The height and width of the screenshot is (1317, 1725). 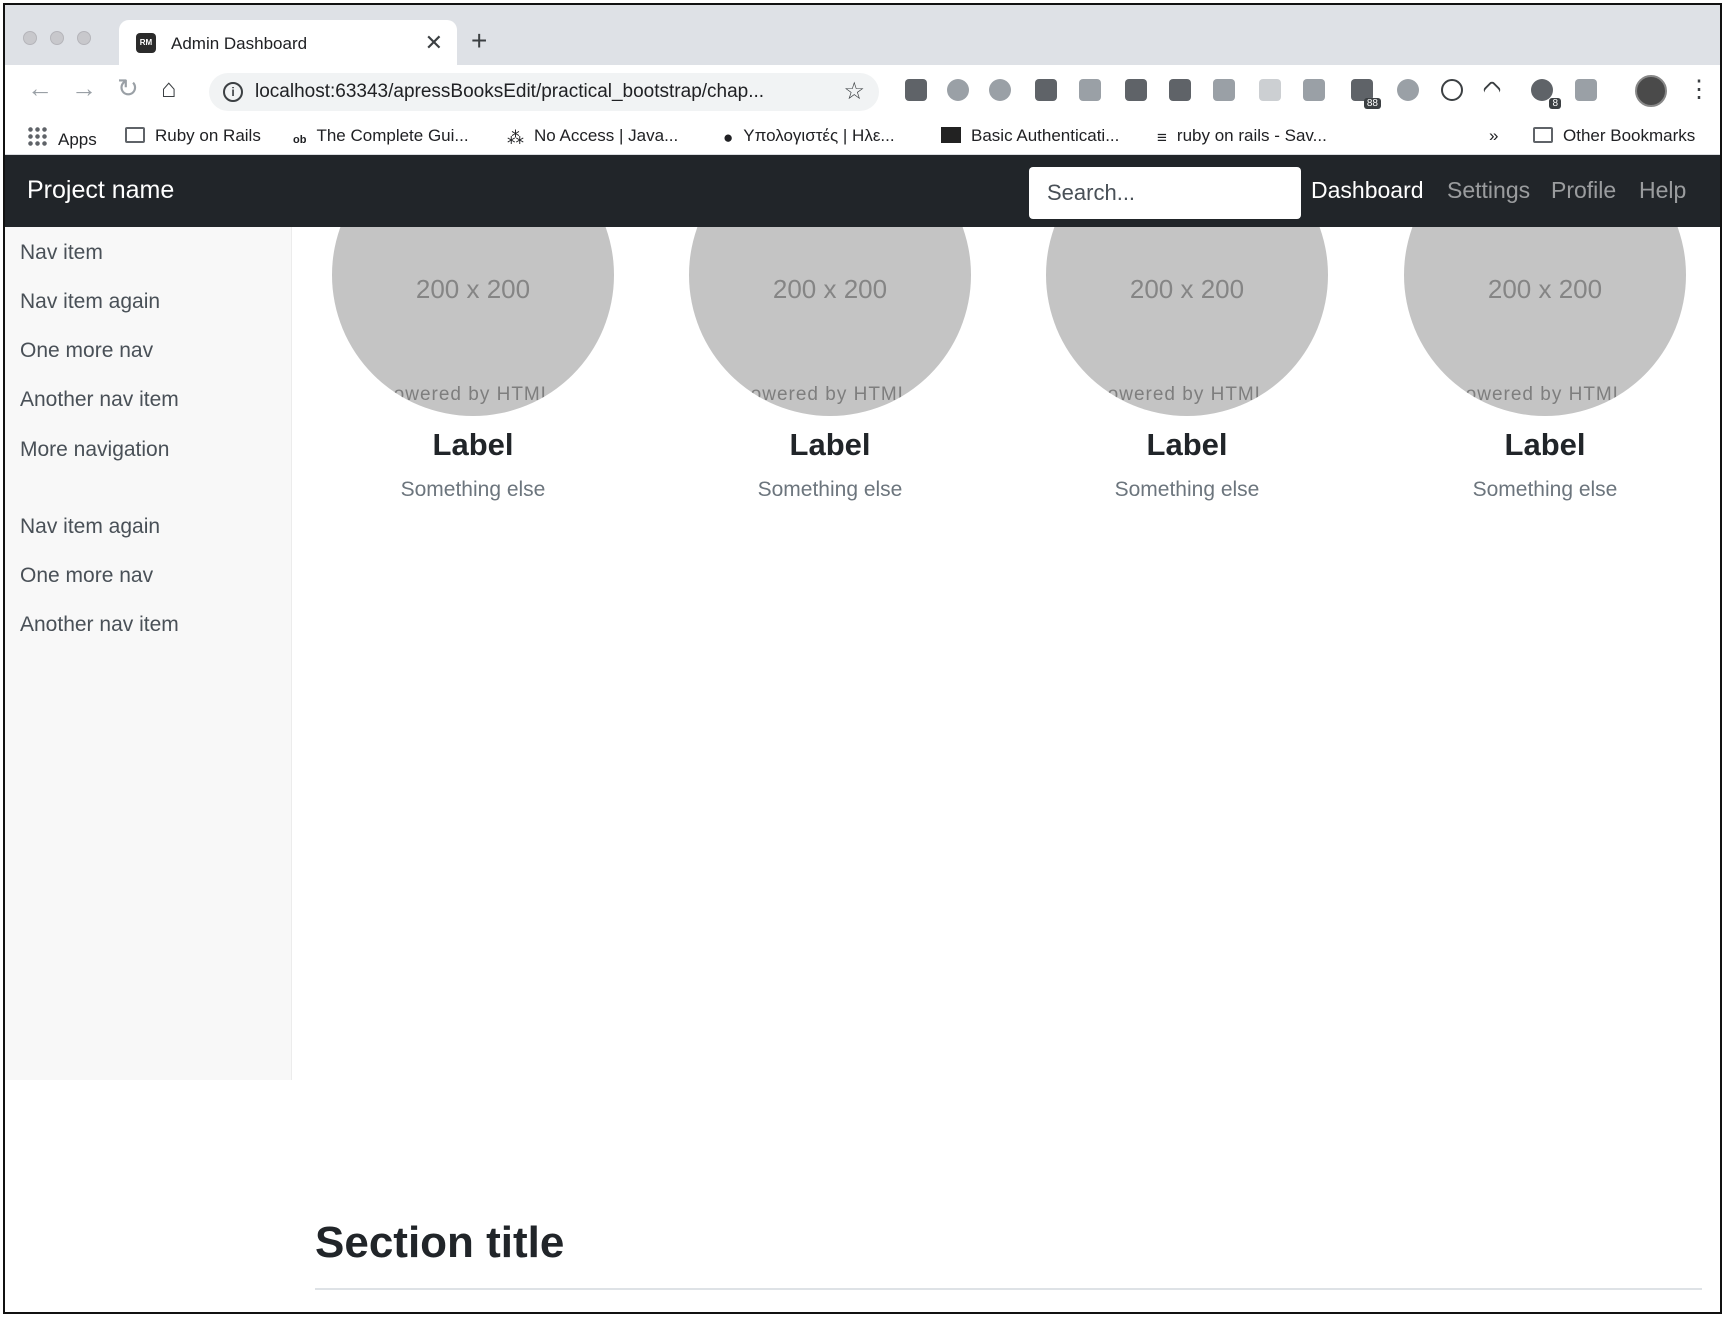 I want to click on tab-strip: RM Admin Dashboard ✕ +, so click(x=862, y=35).